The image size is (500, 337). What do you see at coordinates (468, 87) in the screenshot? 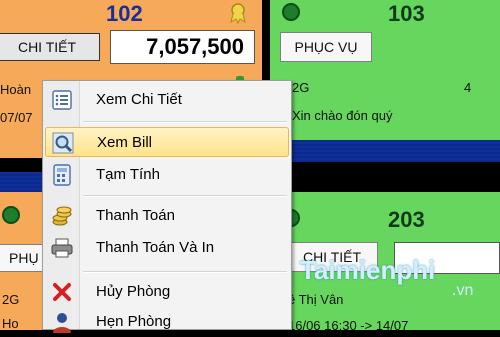
I see `guest-count: 4` at bounding box center [468, 87].